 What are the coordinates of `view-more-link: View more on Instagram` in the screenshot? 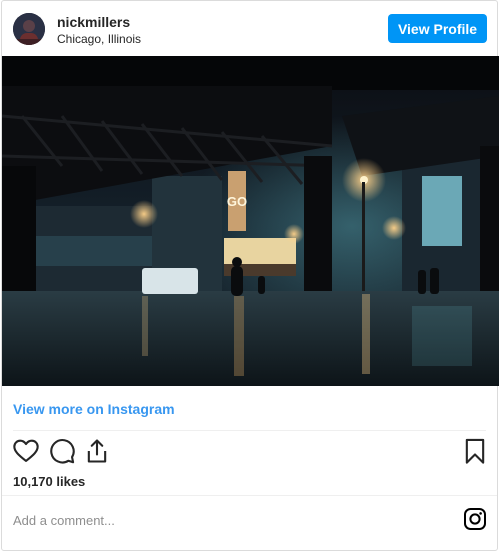 It's located at (94, 409).